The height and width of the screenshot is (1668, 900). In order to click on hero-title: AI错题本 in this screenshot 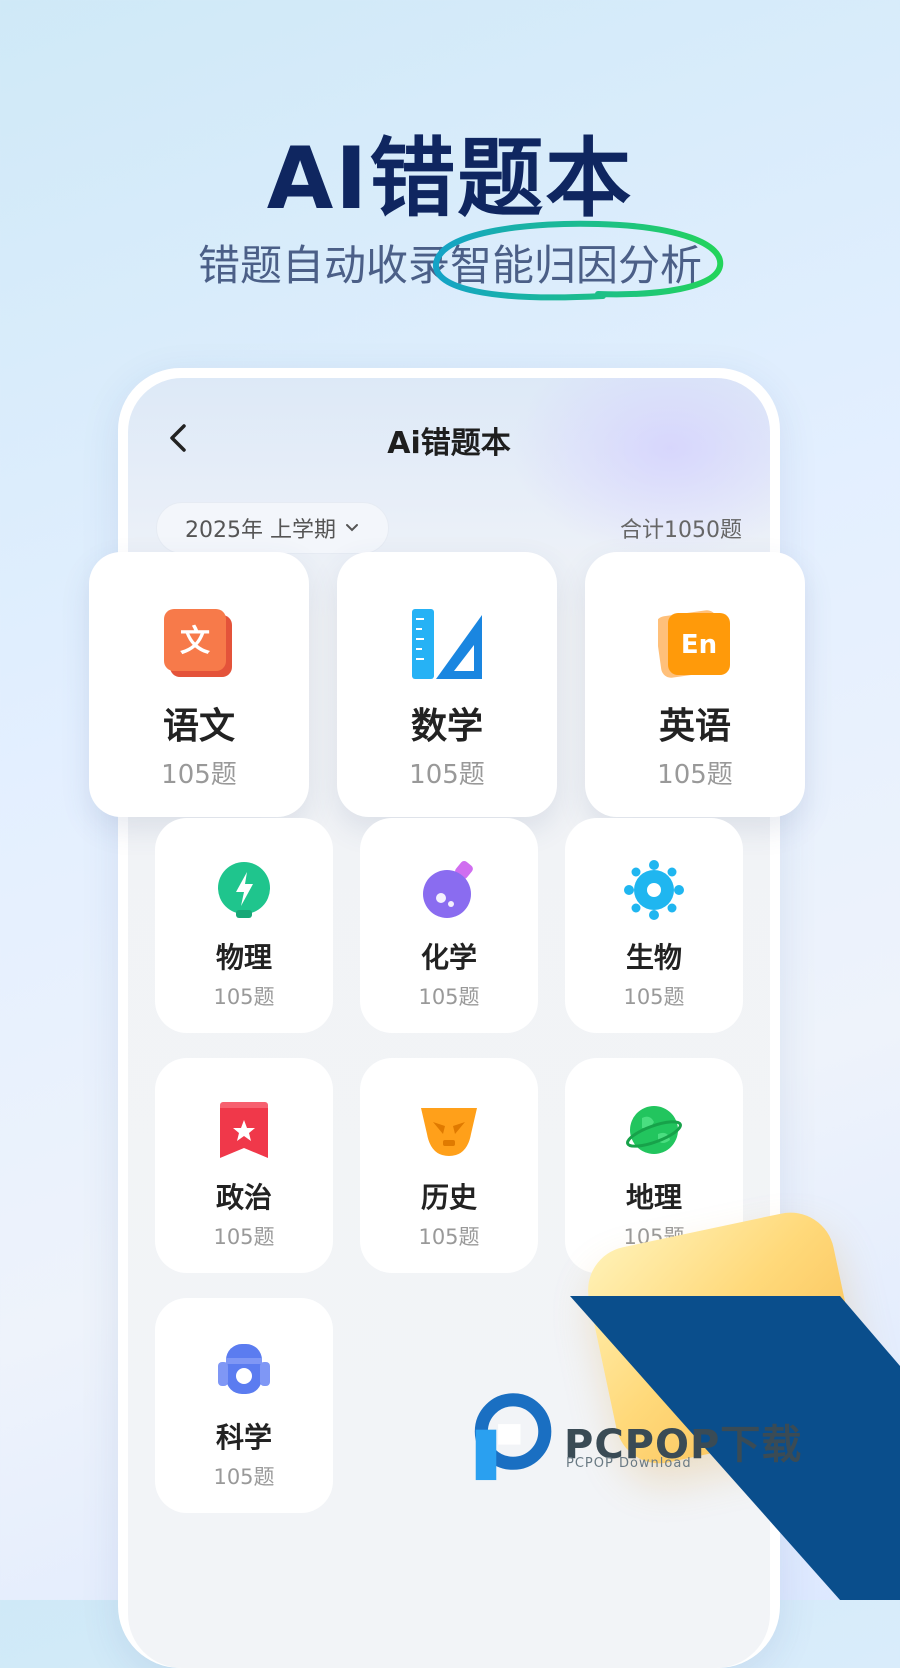, I will do `click(450, 179)`.